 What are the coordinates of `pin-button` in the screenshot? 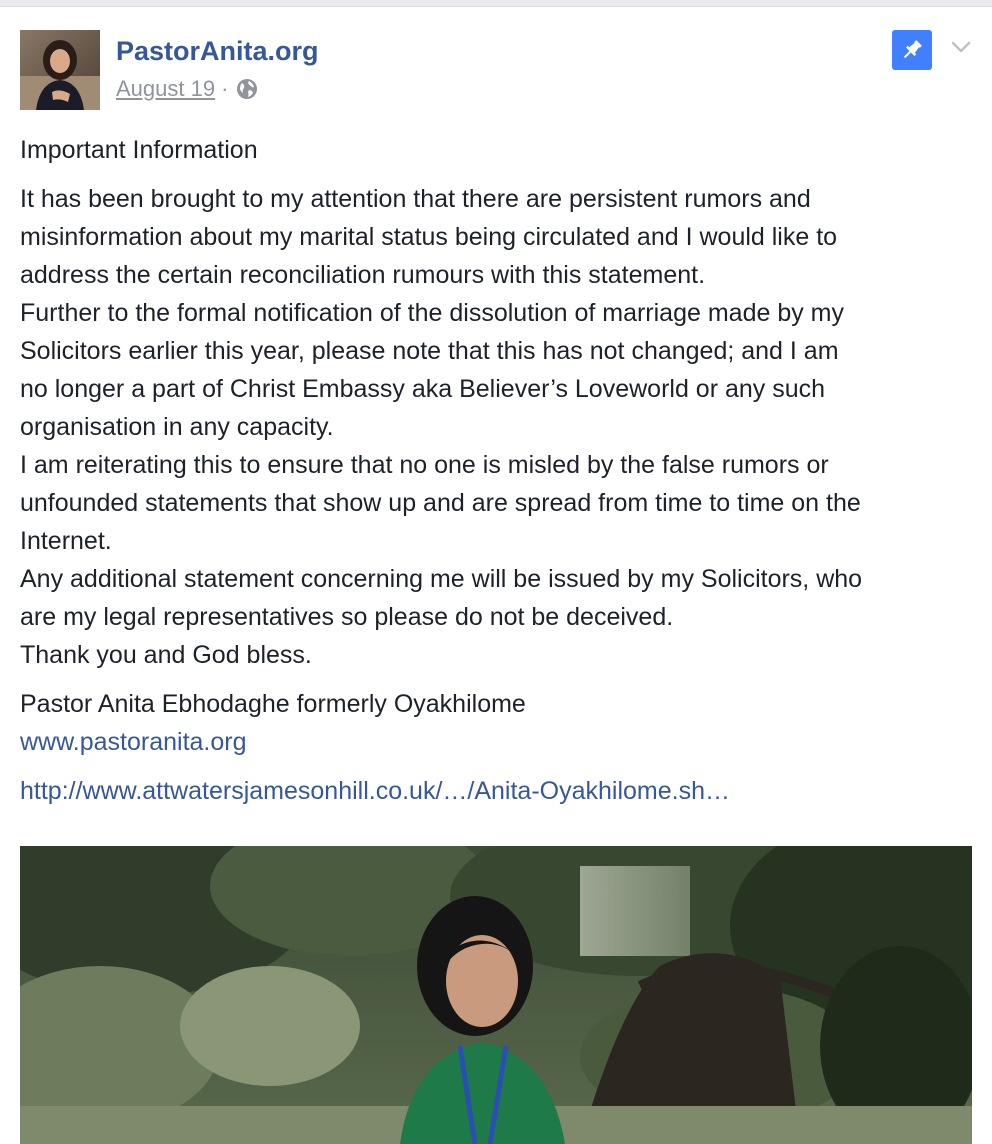 It's located at (912, 50).